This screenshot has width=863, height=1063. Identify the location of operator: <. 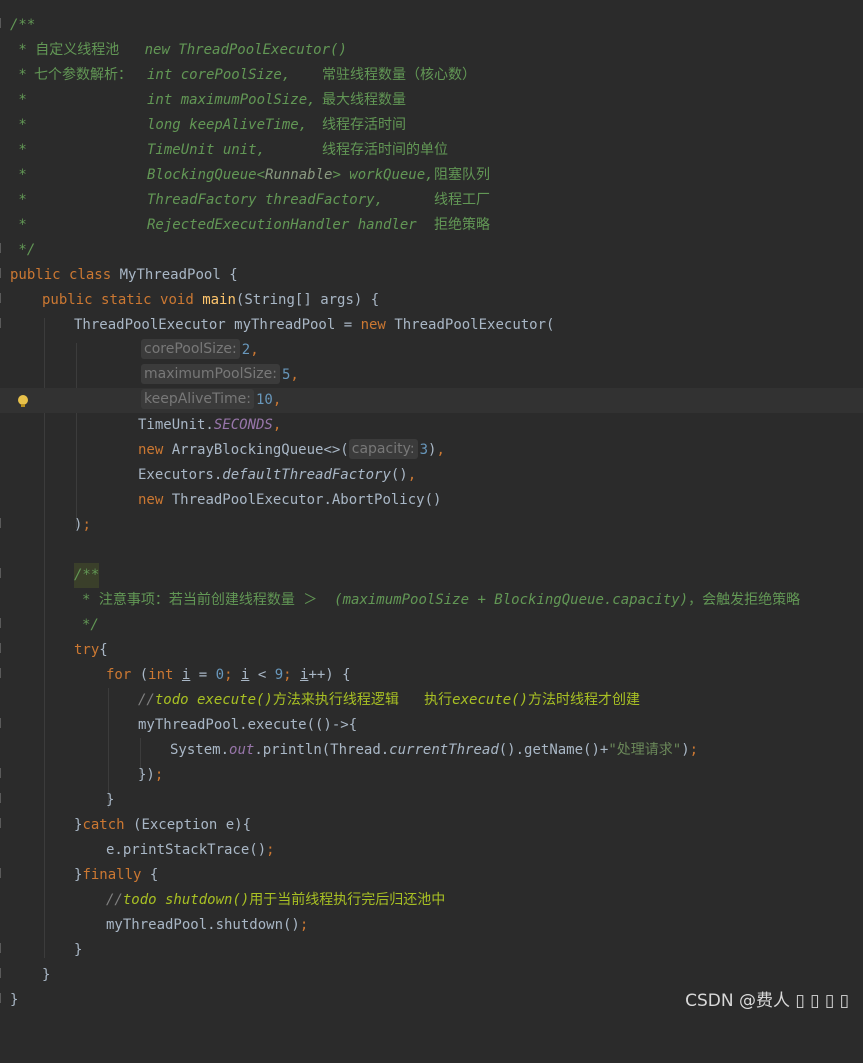
(262, 675).